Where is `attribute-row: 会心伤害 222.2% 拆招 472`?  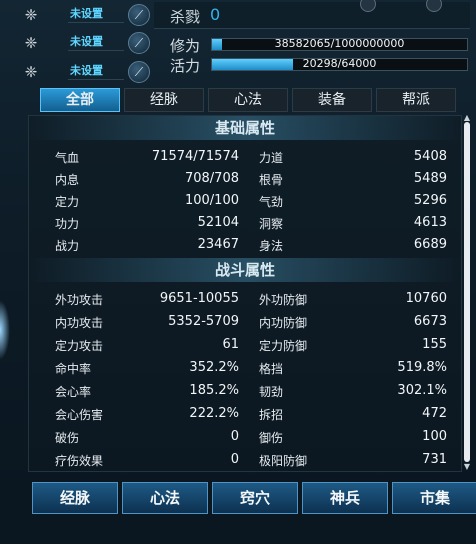
attribute-row: 会心伤害 222.2% 拆招 472 is located at coordinates (245, 414).